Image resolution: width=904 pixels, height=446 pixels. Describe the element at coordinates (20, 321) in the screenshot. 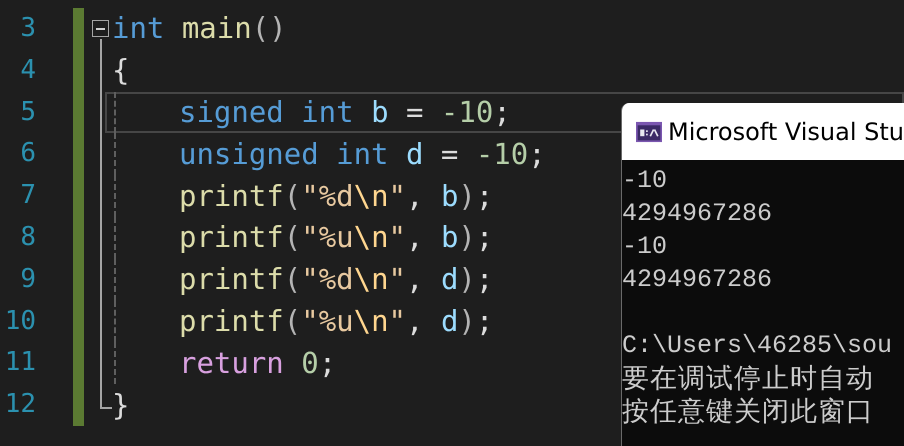

I see `line-number: 10` at that location.